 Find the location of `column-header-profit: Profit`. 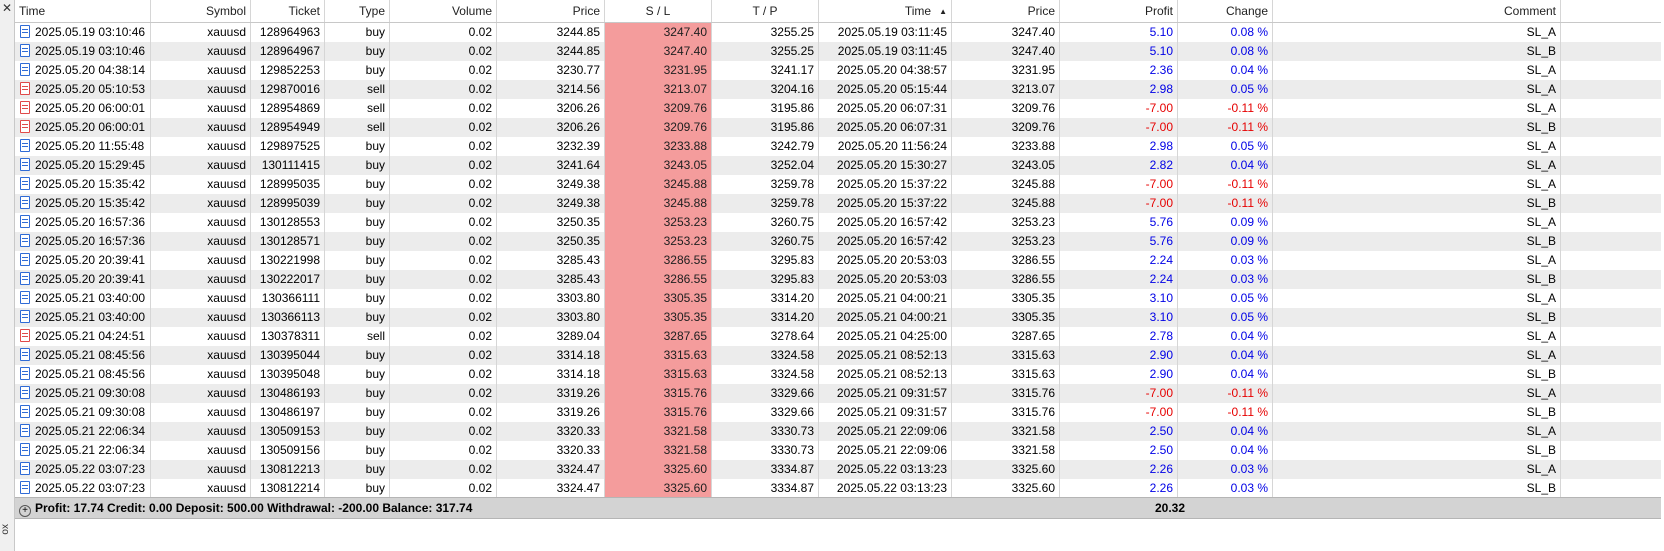

column-header-profit: Profit is located at coordinates (1119, 11).